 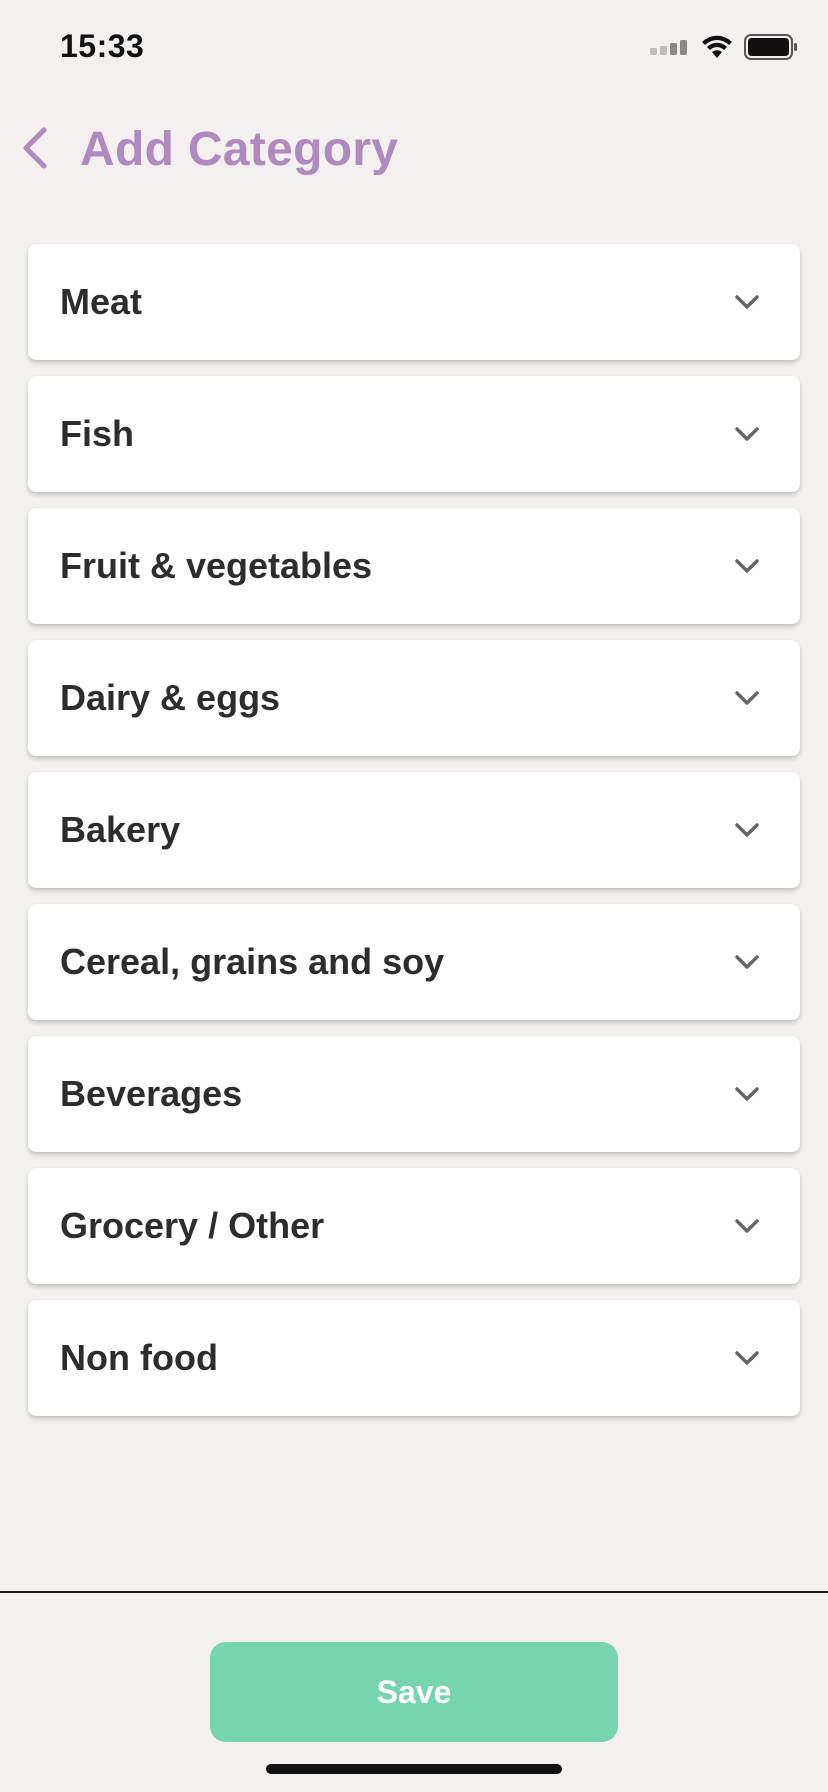 I want to click on category-label: Non food, so click(x=139, y=1357).